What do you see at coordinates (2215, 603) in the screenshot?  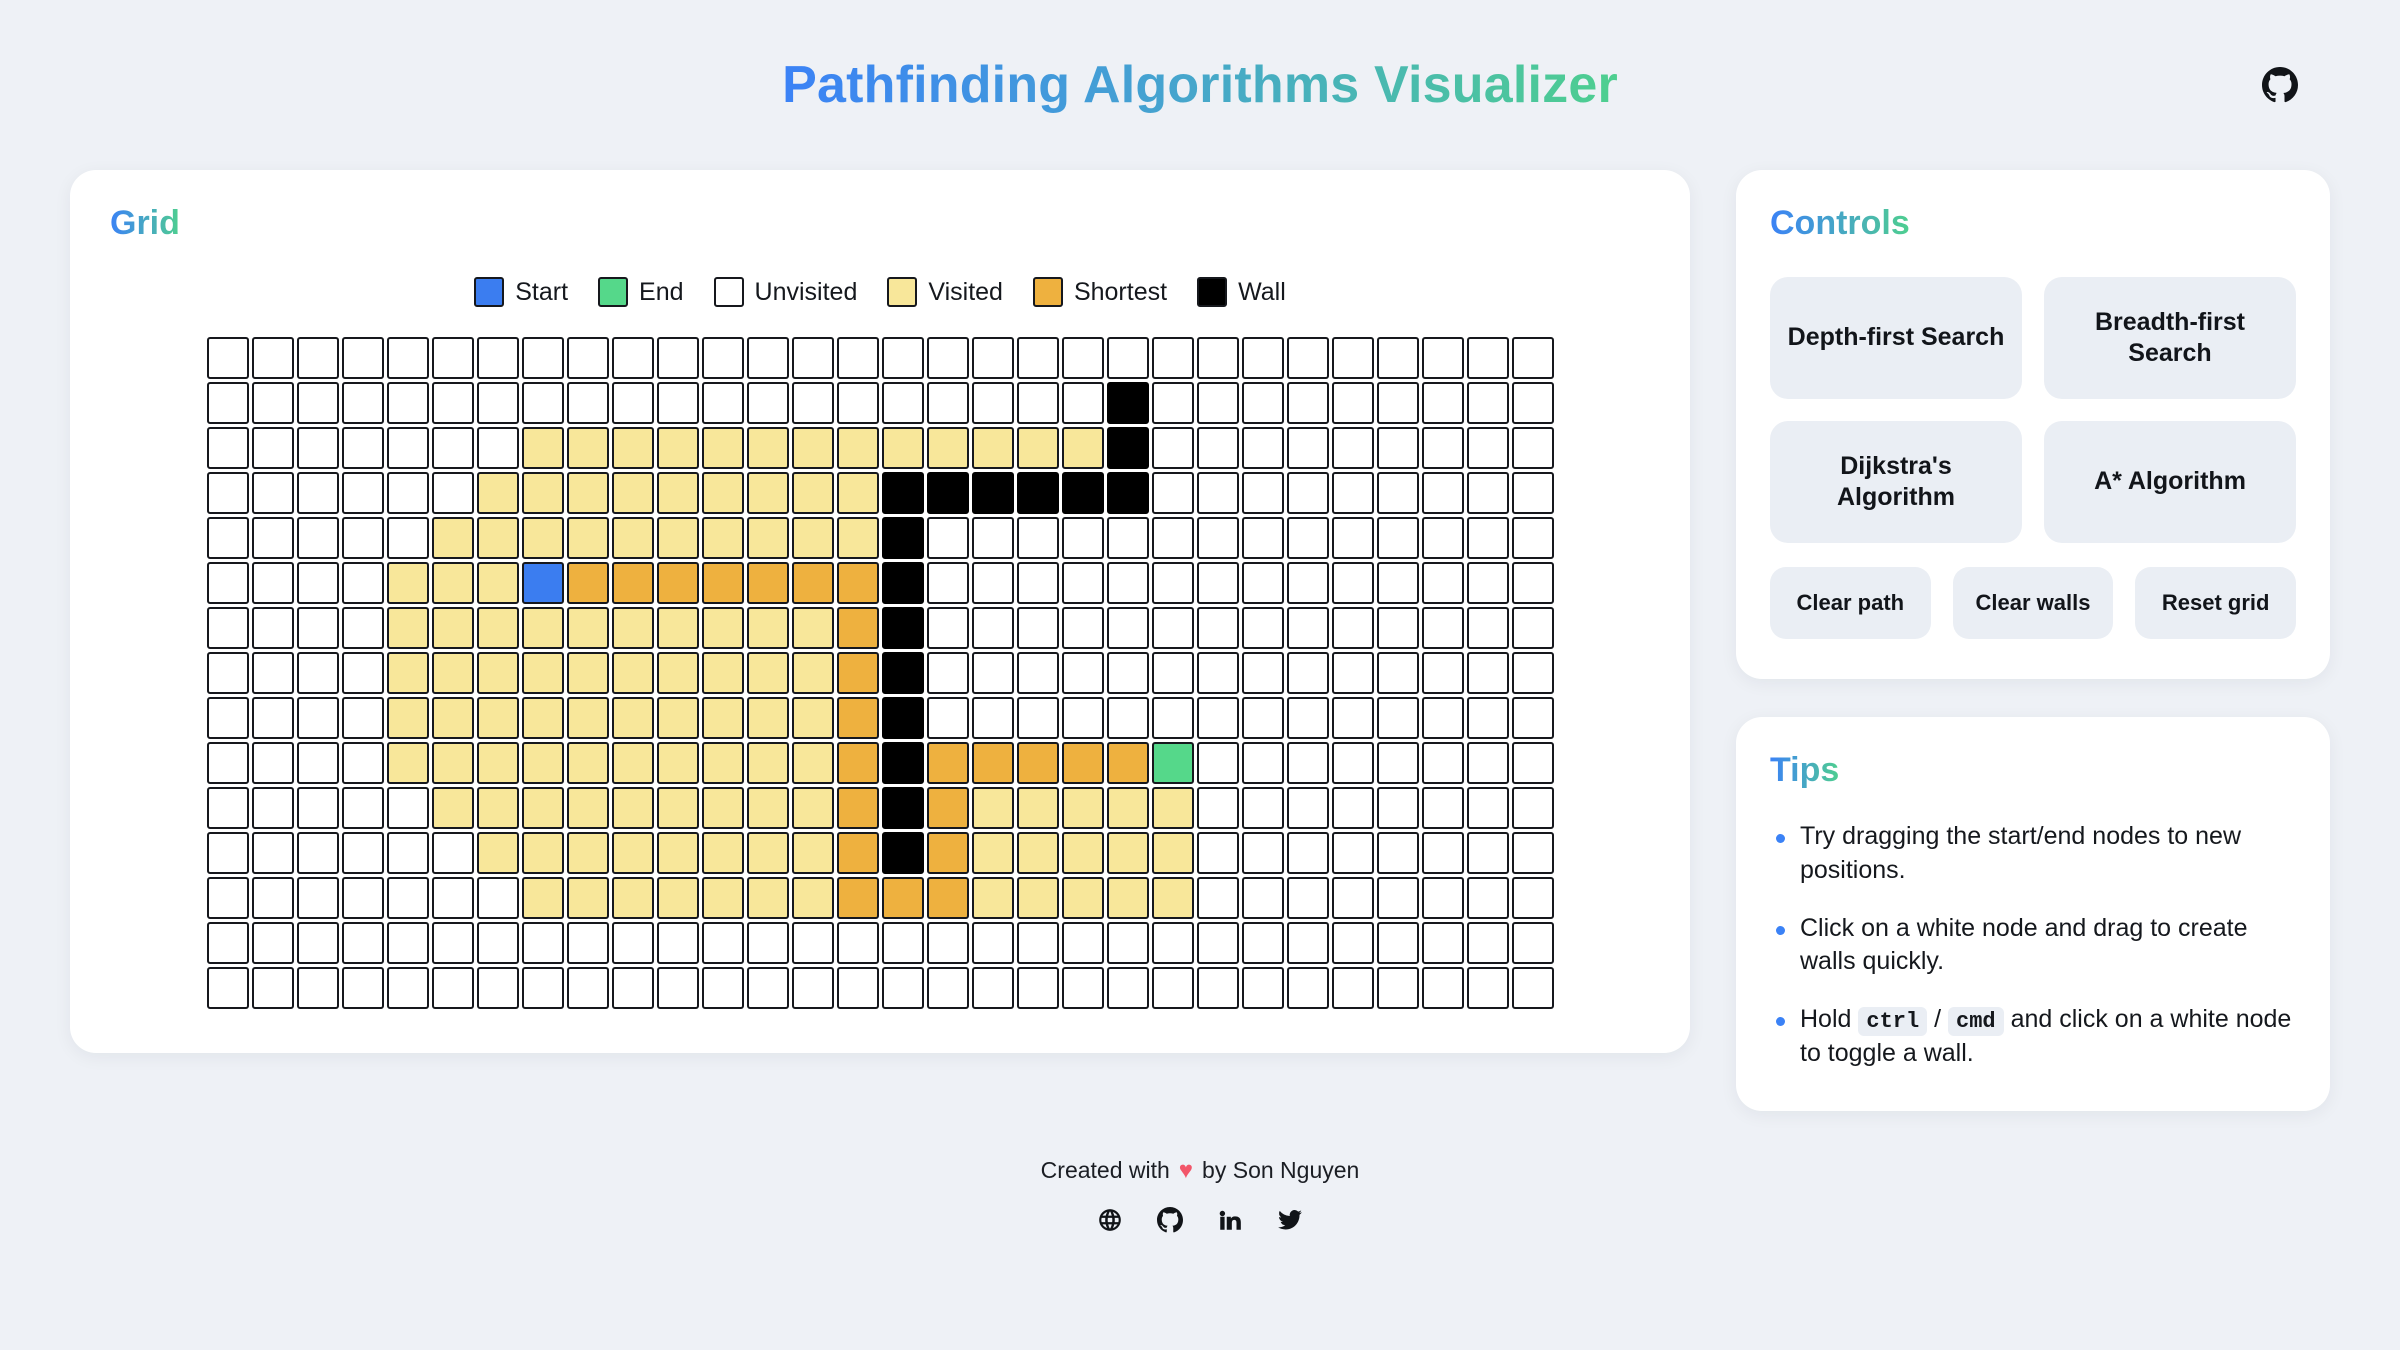 I see `reset-grid-button: Reset grid` at bounding box center [2215, 603].